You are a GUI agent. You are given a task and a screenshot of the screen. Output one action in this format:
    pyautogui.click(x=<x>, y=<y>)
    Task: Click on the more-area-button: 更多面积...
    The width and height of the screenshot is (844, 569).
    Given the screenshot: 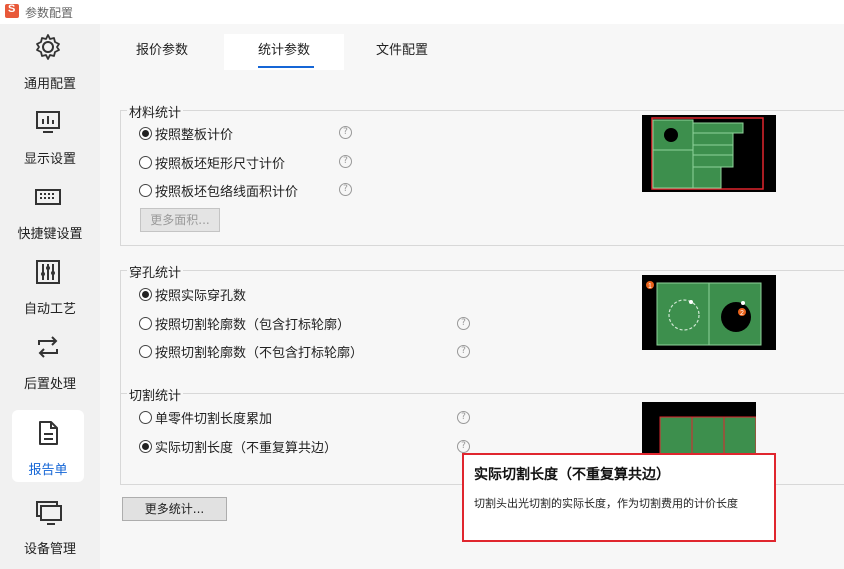 What is the action you would take?
    pyautogui.click(x=180, y=220)
    